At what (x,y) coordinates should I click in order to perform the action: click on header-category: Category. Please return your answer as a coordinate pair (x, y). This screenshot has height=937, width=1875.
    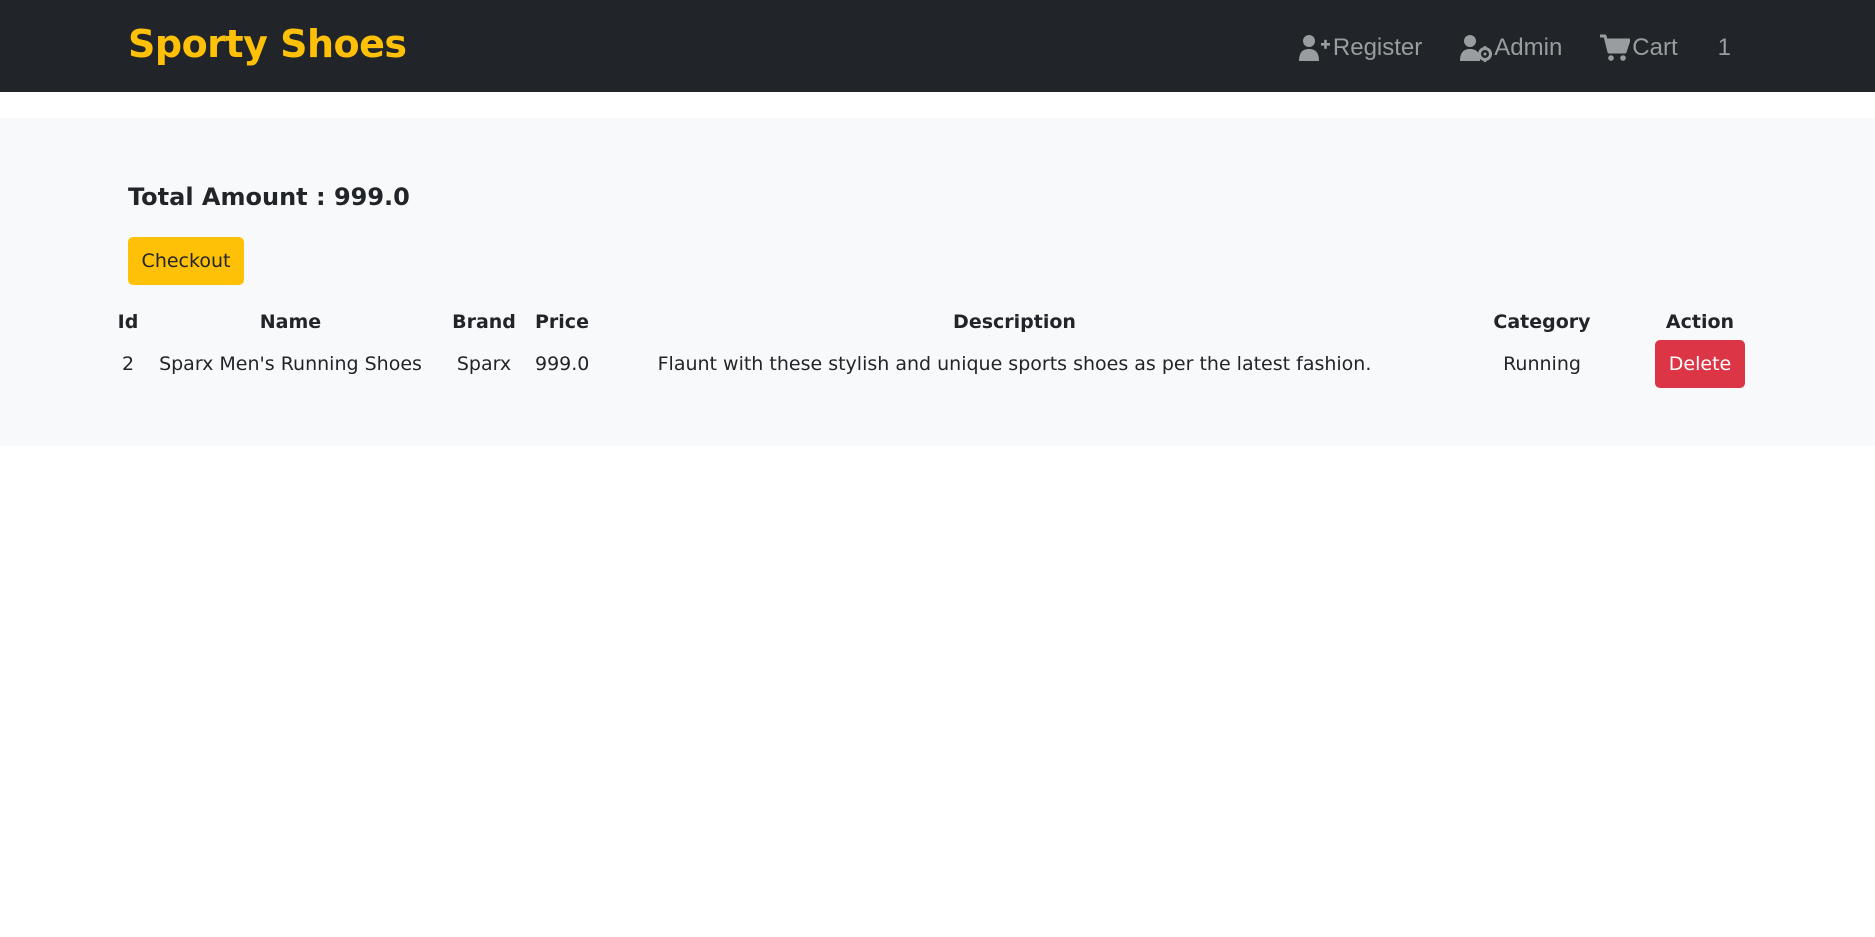
    Looking at the image, I should click on (1542, 322).